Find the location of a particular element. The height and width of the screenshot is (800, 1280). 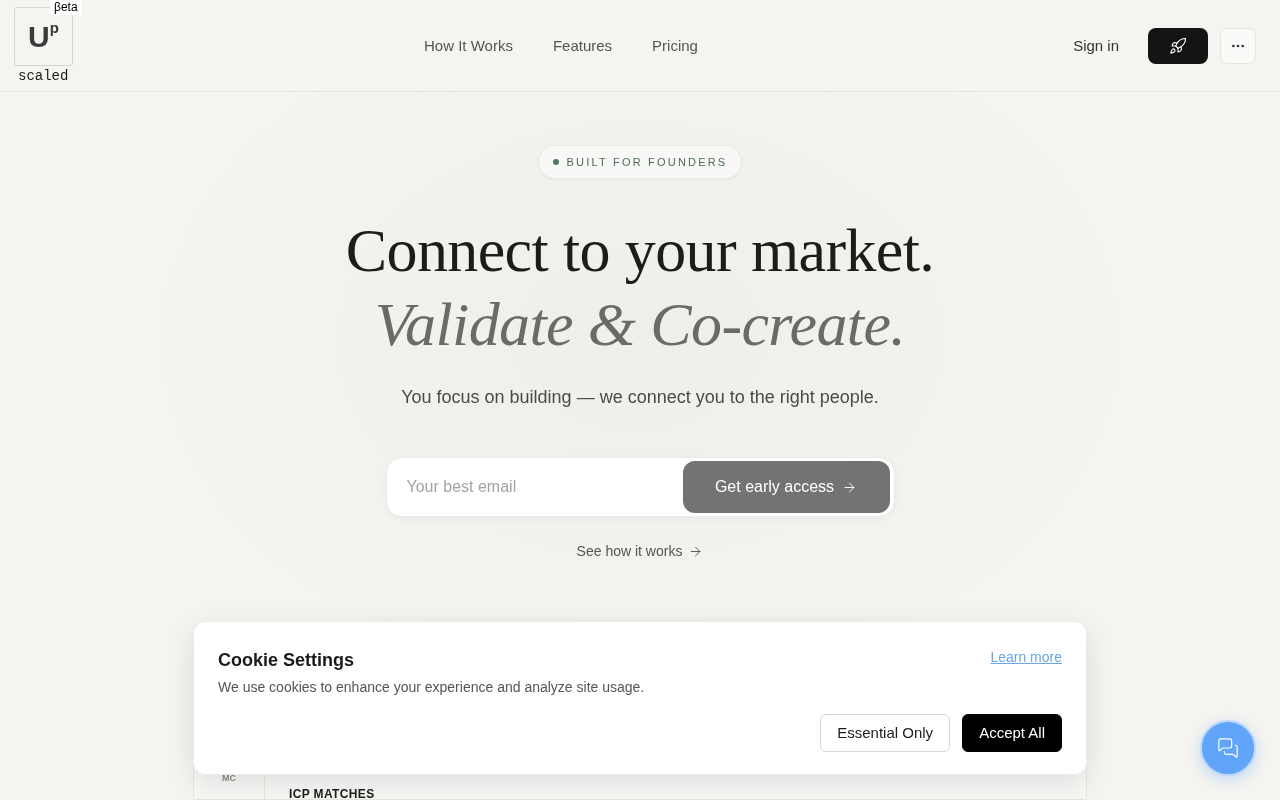

how-it-works-link: See how it works is located at coordinates (640, 551).